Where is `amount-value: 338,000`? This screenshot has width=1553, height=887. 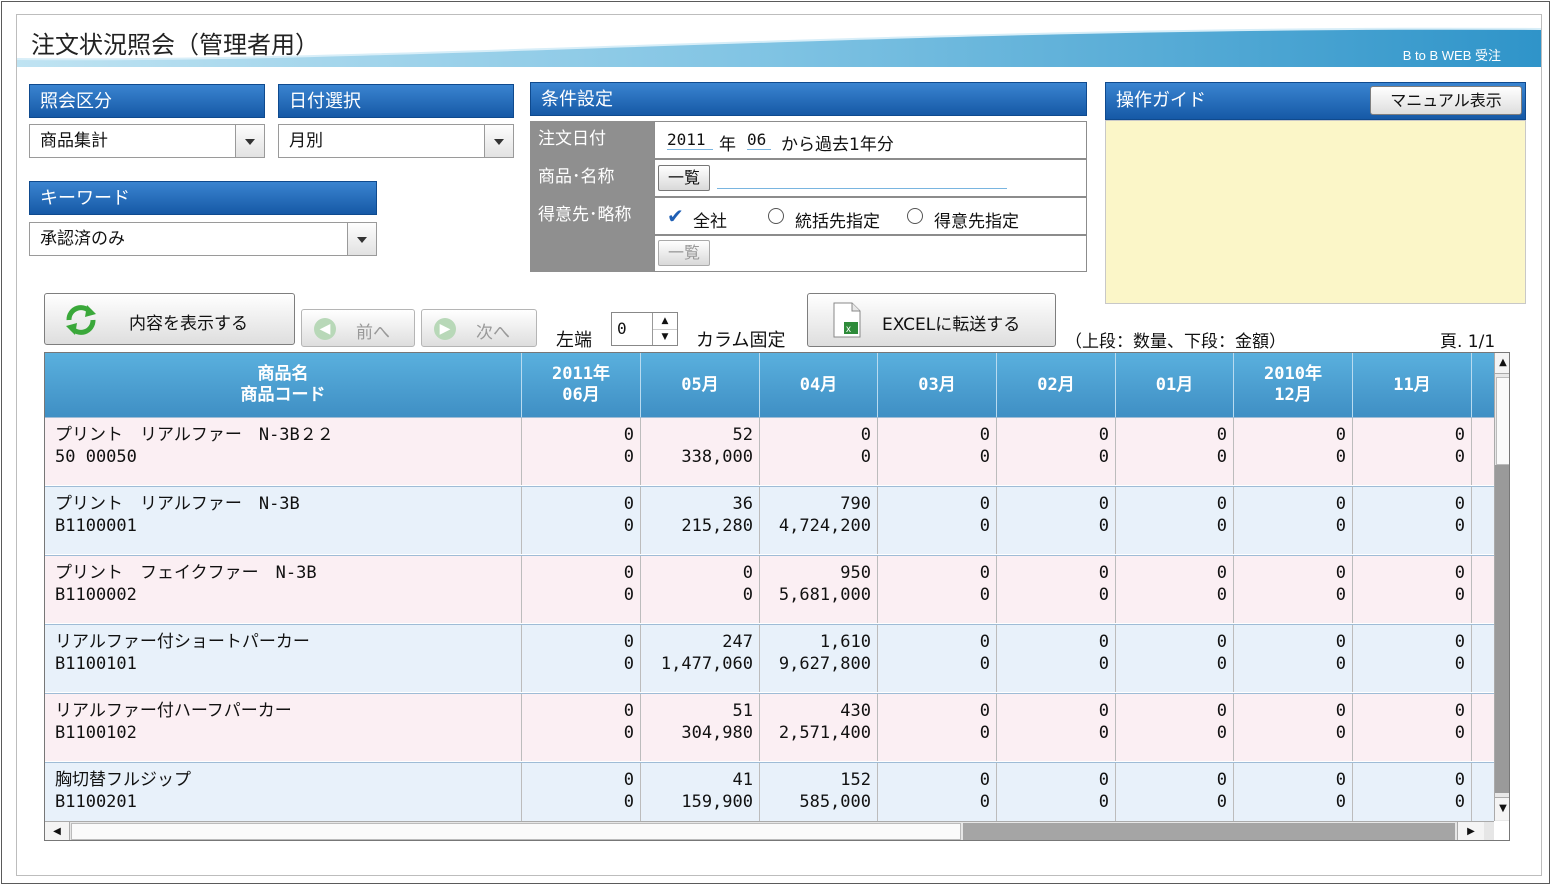 amount-value: 338,000 is located at coordinates (717, 457).